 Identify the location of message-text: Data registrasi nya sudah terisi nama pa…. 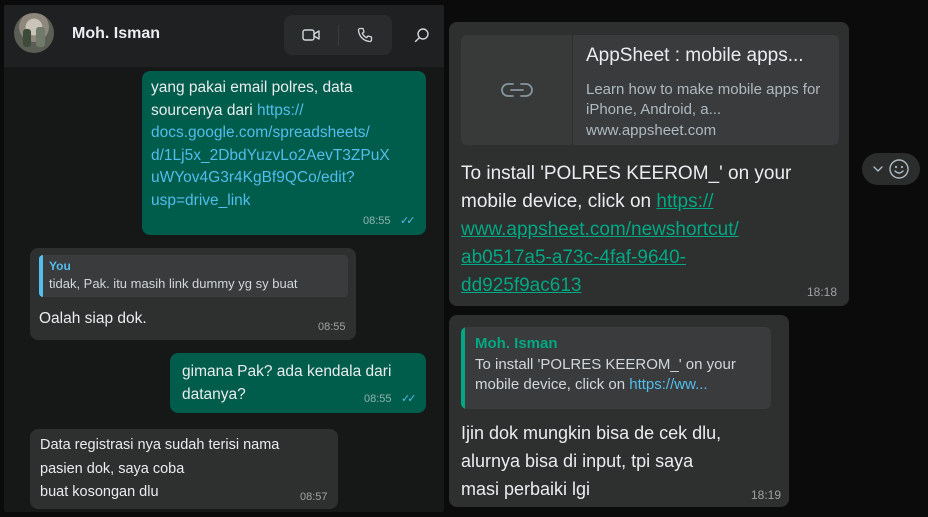
(160, 468).